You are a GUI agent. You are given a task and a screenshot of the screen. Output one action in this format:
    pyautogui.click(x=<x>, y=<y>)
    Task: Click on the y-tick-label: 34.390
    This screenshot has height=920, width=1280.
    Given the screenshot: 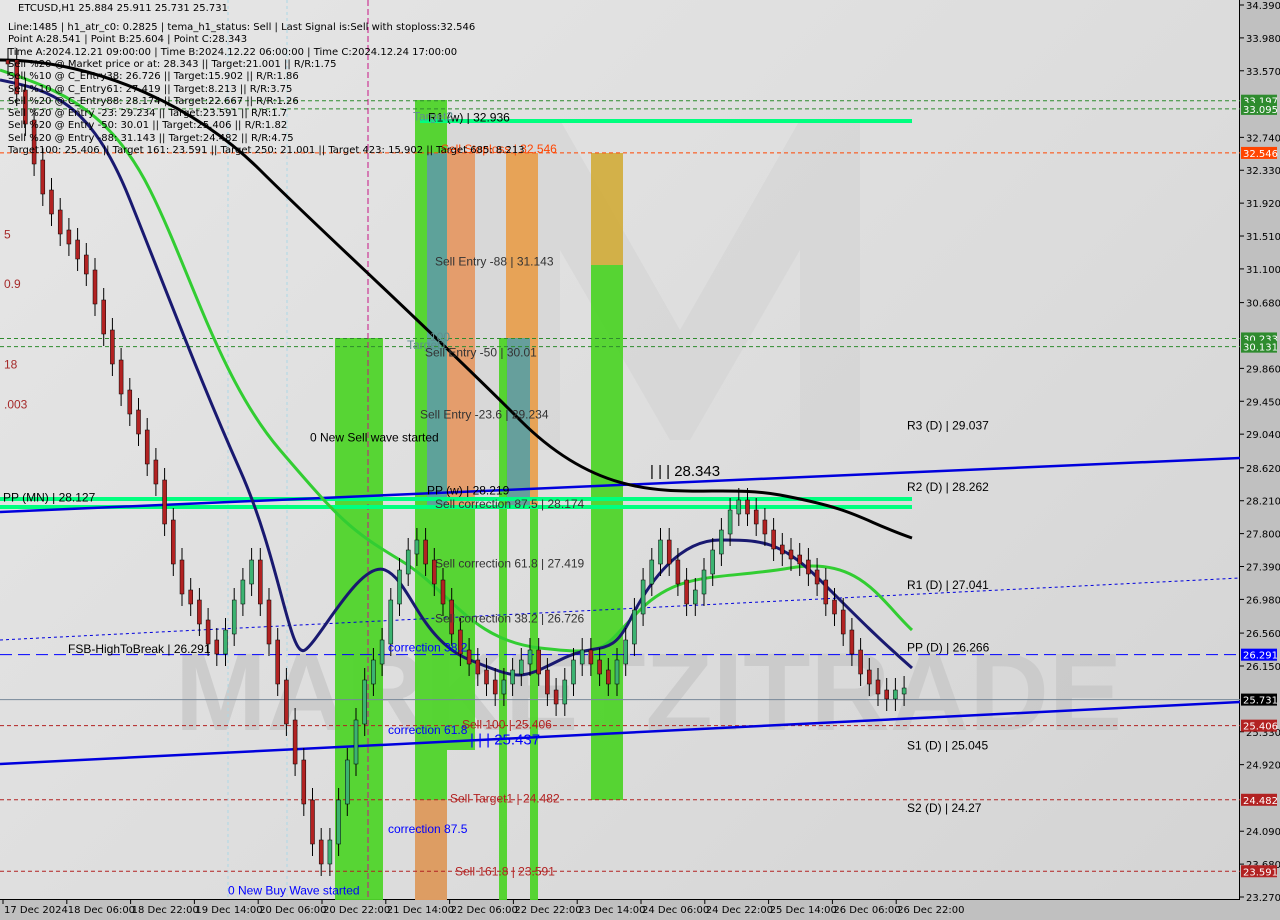 What is the action you would take?
    pyautogui.click(x=1263, y=6)
    